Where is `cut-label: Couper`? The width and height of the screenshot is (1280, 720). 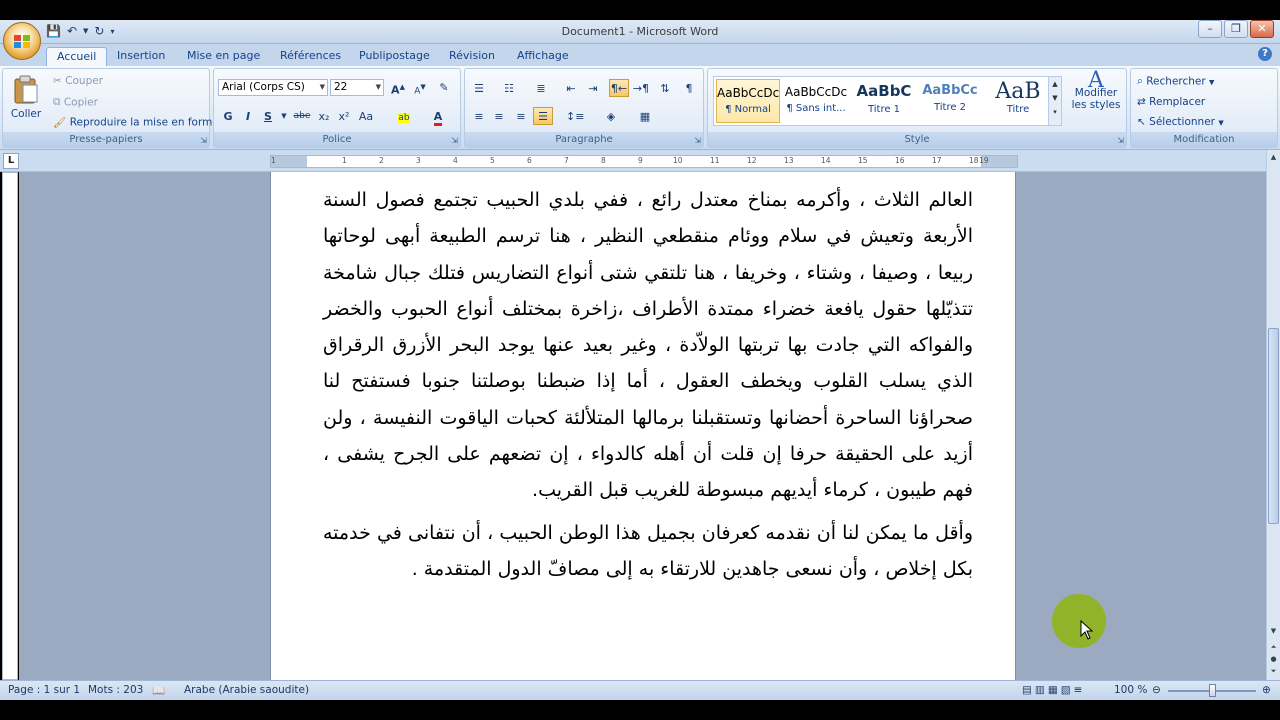
cut-label: Couper is located at coordinates (84, 81).